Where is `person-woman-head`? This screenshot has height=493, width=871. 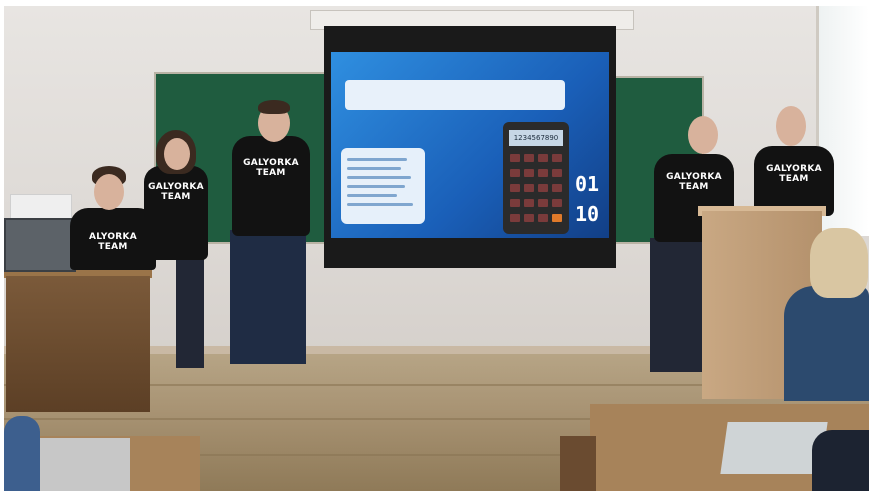
person-woman-head is located at coordinates (177, 154).